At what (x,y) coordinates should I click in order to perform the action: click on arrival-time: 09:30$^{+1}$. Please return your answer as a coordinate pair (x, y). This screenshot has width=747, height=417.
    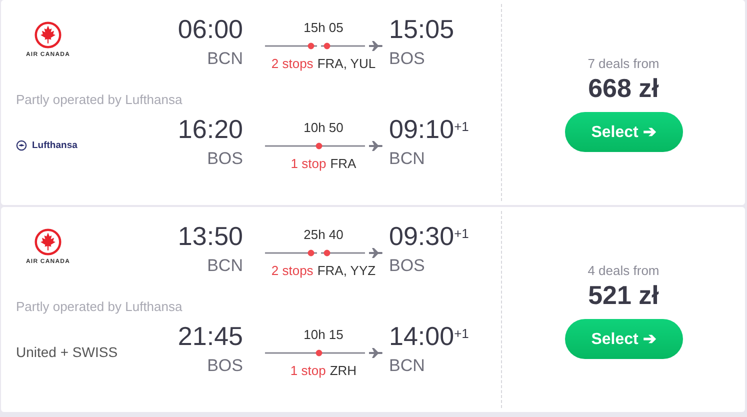
    Looking at the image, I should click on (429, 236).